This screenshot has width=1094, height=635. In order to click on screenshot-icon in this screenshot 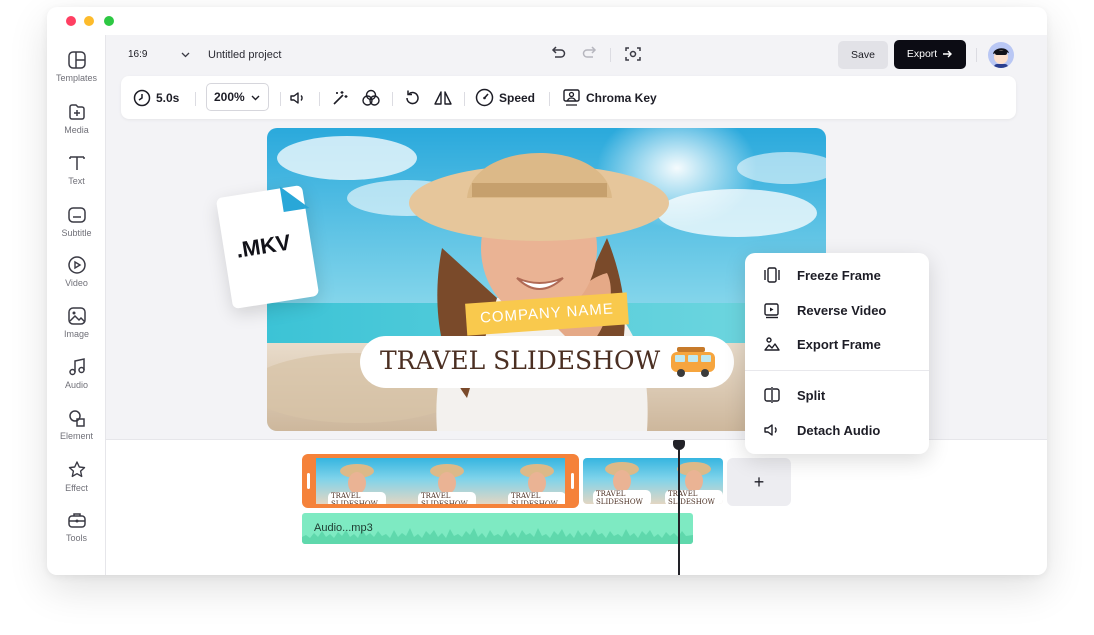, I will do `click(633, 54)`.